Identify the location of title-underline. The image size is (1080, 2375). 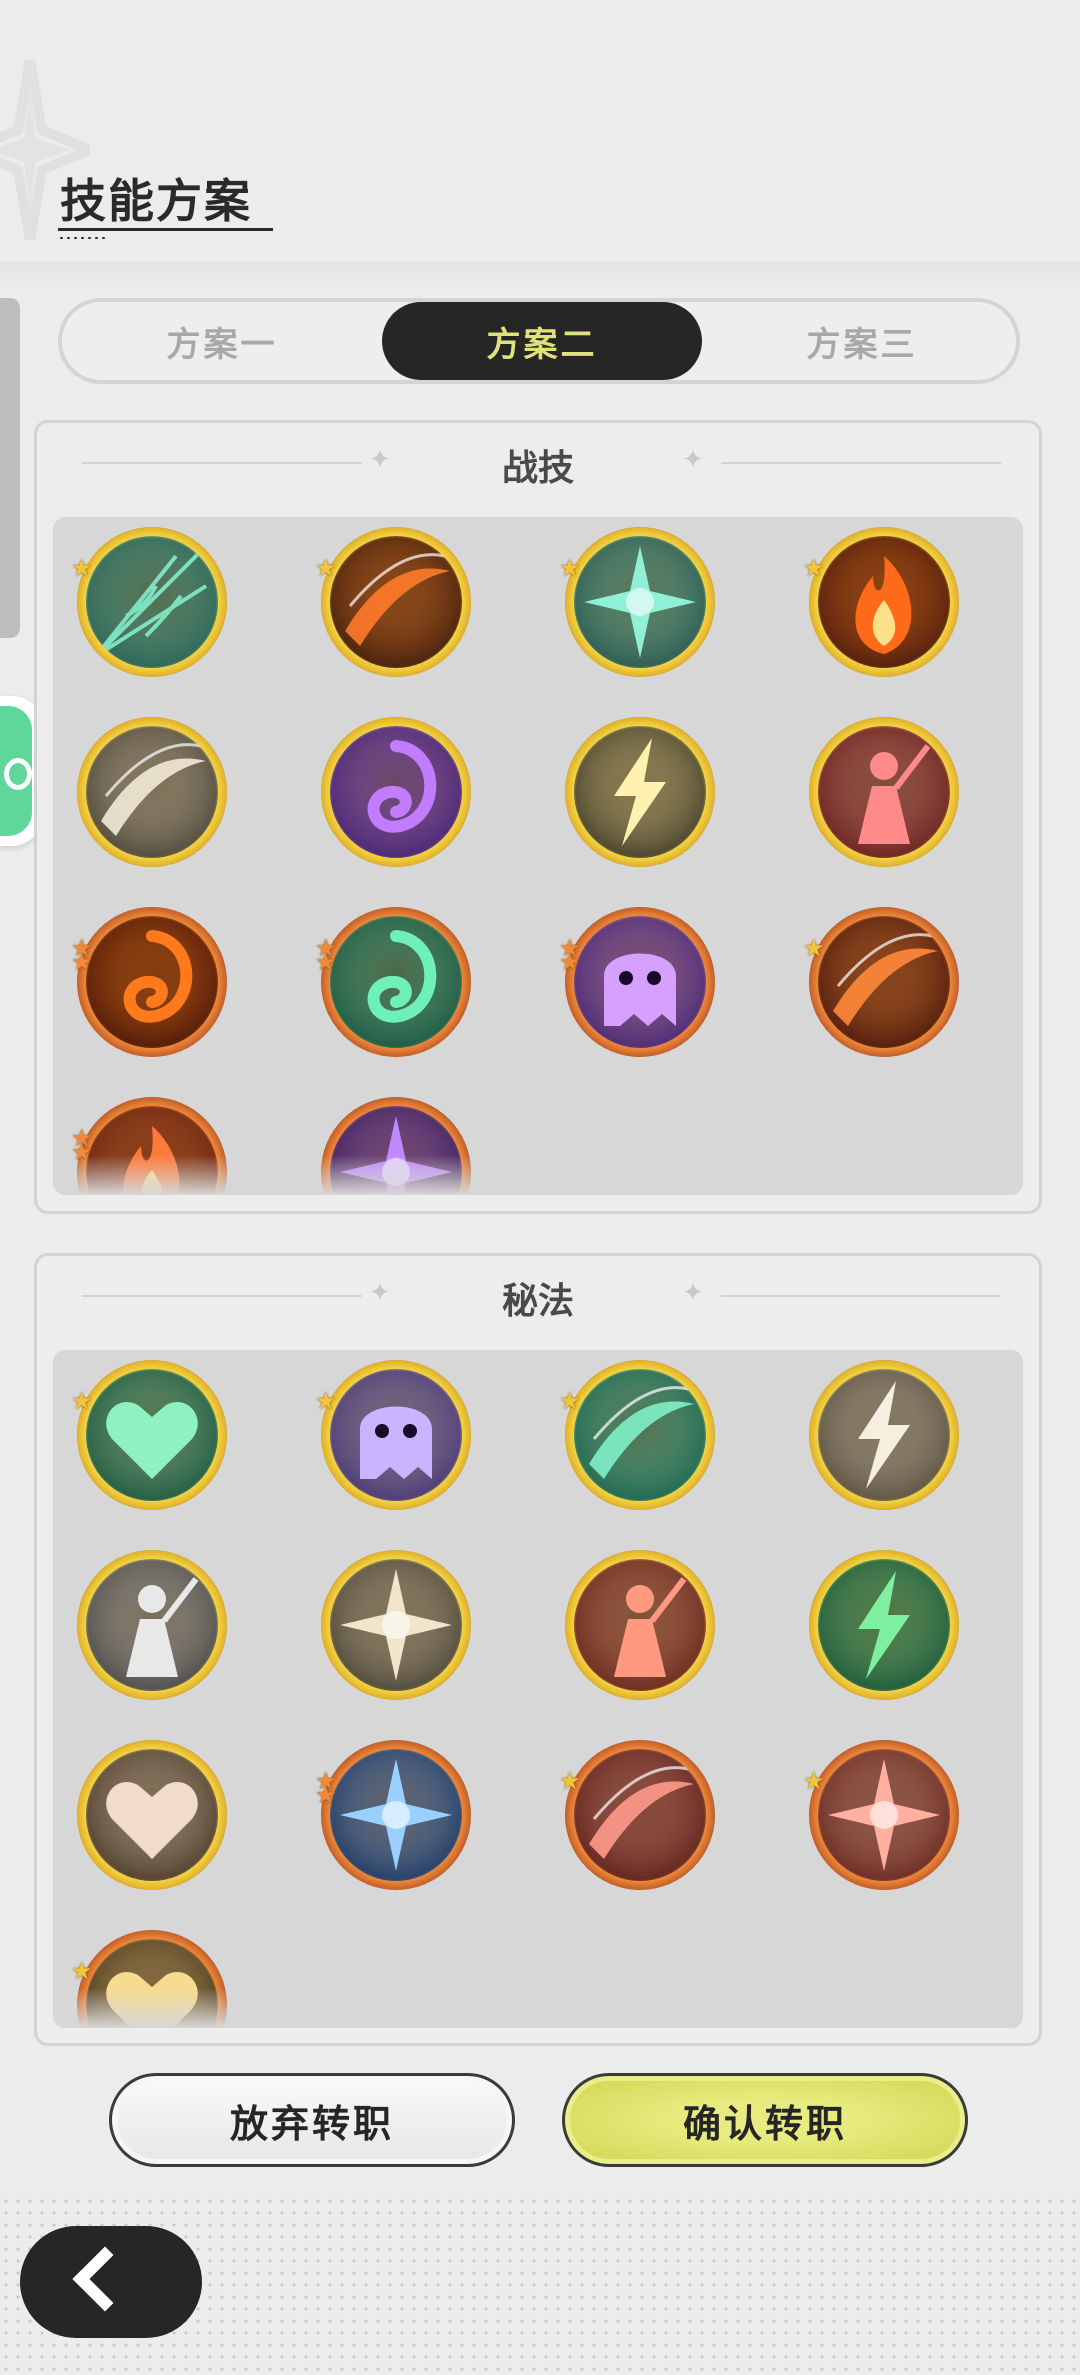
(165, 229).